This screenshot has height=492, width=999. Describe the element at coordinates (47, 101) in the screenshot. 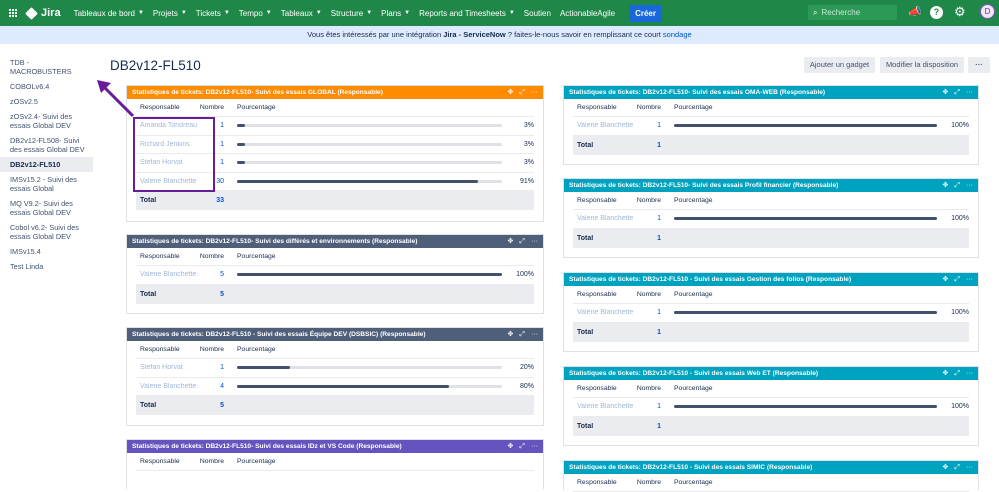

I see `sidebar-item: zOSv2.5` at that location.